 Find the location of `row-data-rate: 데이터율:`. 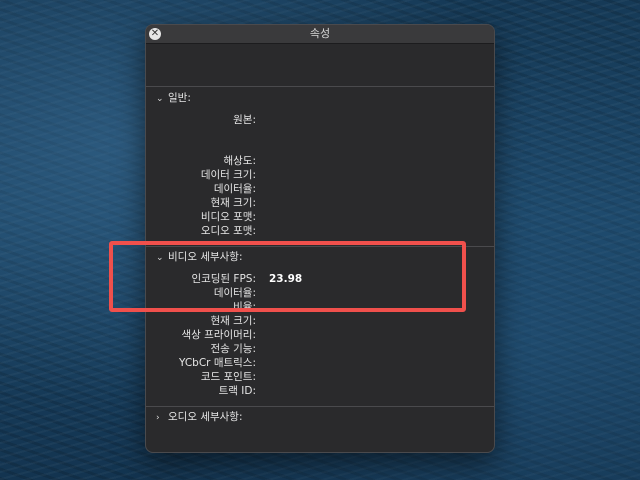

row-data-rate: 데이터율: is located at coordinates (320, 189).